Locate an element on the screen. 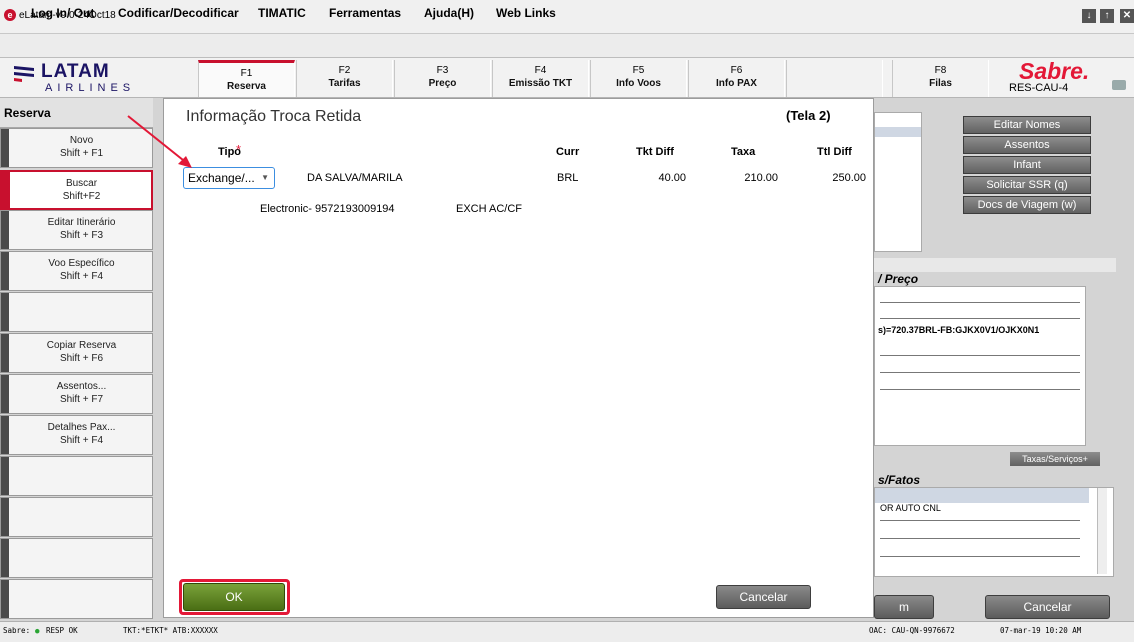 This screenshot has height=642, width=1134. close-icon: ✕ is located at coordinates (1127, 16).